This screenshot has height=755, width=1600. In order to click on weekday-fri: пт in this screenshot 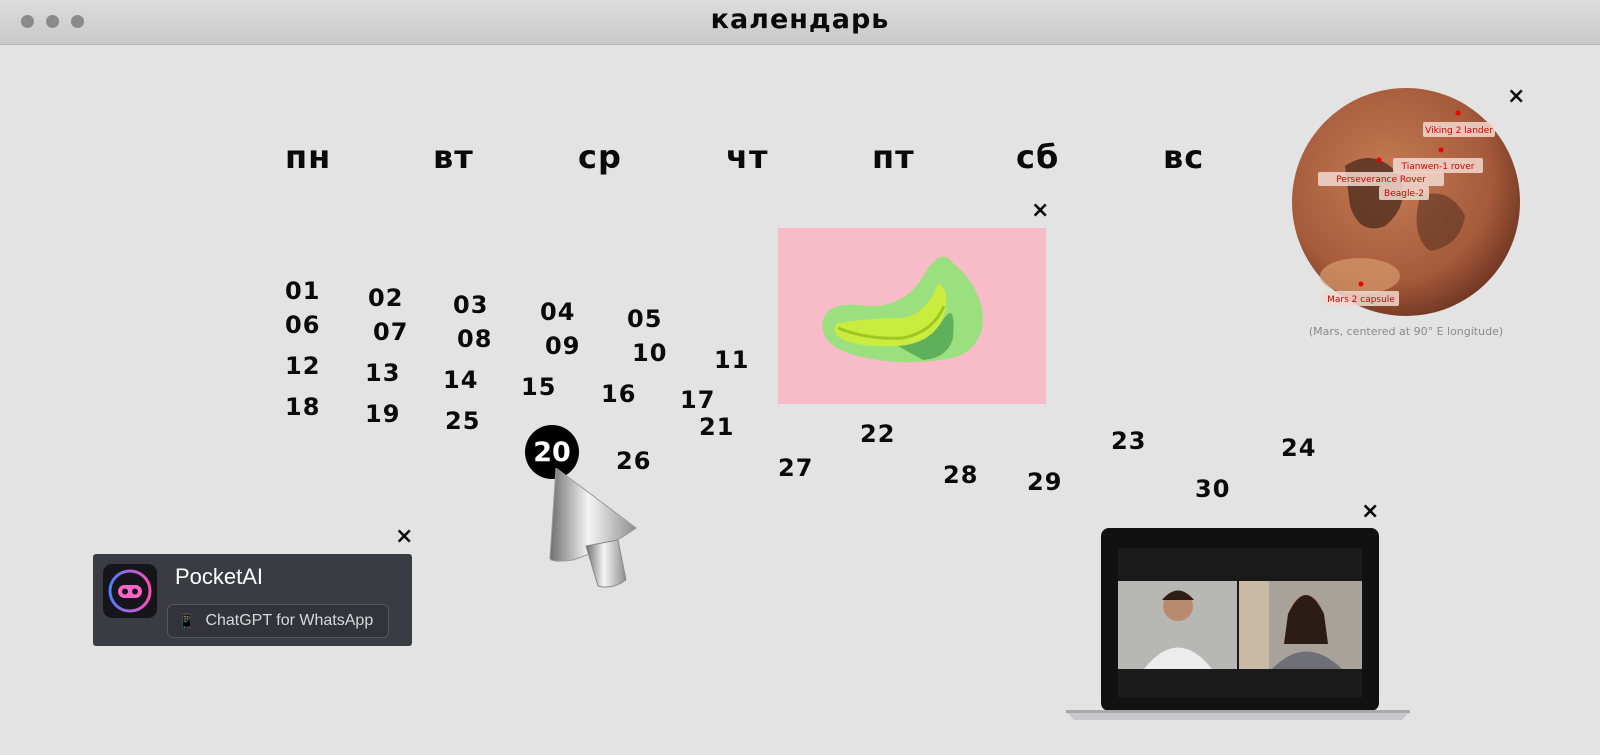, I will do `click(893, 157)`.